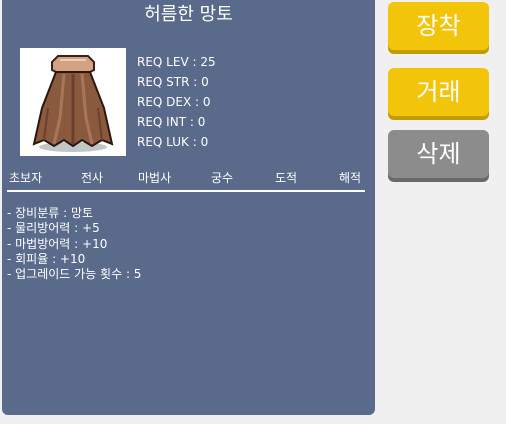  Describe the element at coordinates (173, 82) in the screenshot. I see `req-str: REQ STR : 0` at that location.